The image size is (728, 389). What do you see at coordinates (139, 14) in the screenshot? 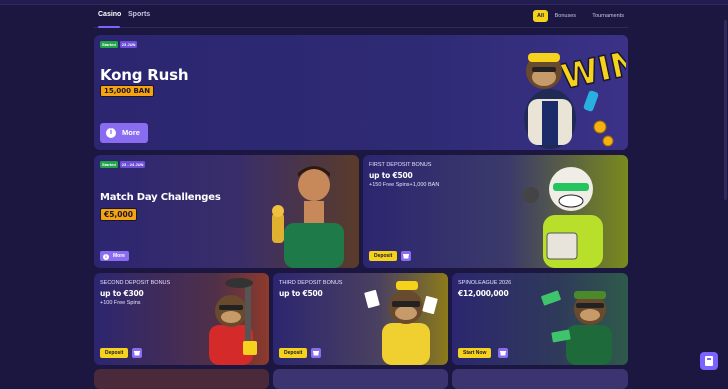
I see `tab-sports: Sports` at bounding box center [139, 14].